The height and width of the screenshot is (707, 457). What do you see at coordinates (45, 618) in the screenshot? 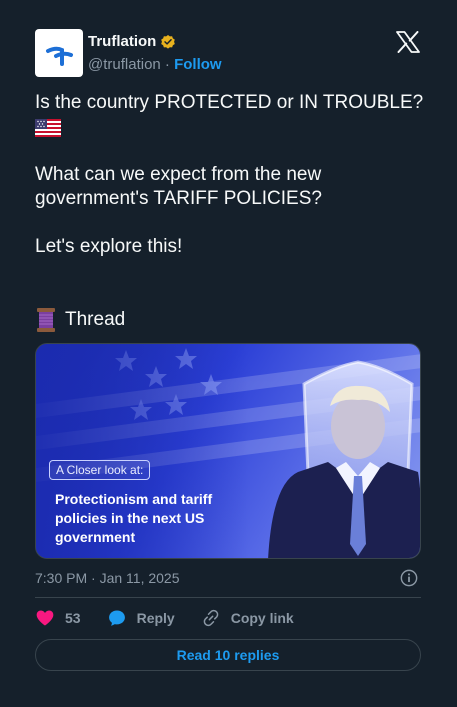
I see `heart-icon` at bounding box center [45, 618].